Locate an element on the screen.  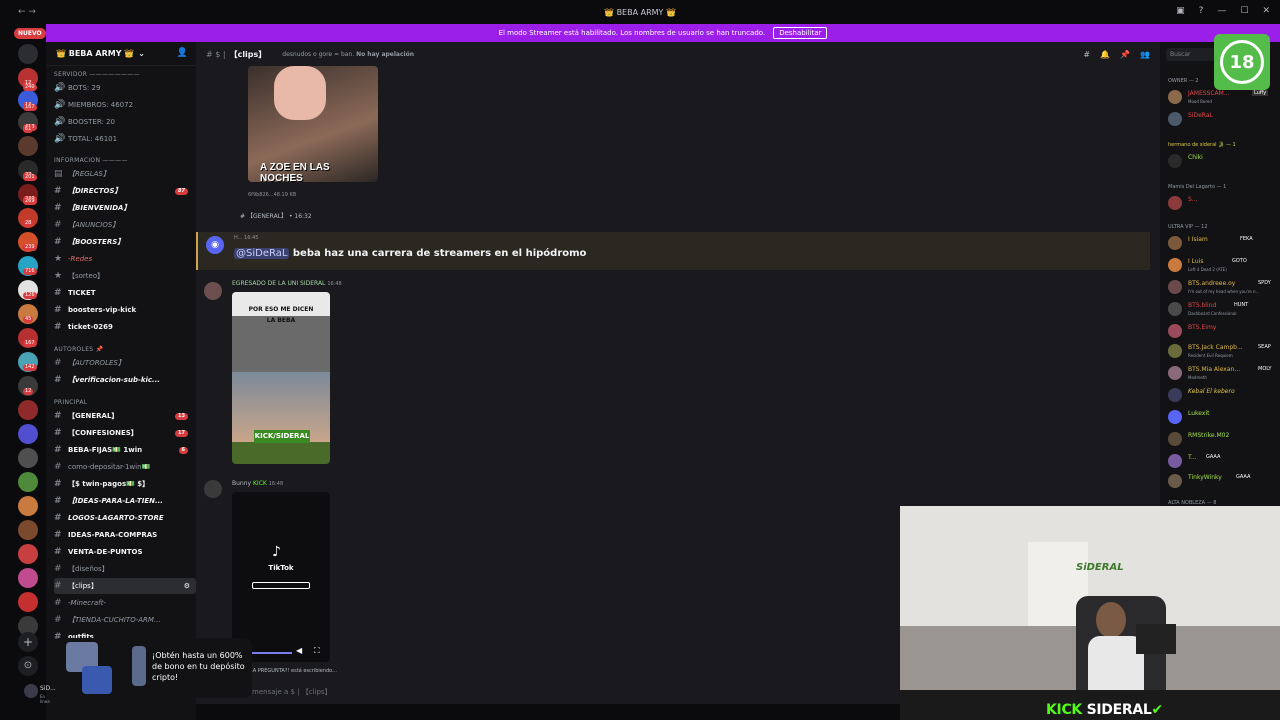
member-item: I Luis GOTO Left 4 Dead 2 (ATE) is located at coordinates (1222, 265).